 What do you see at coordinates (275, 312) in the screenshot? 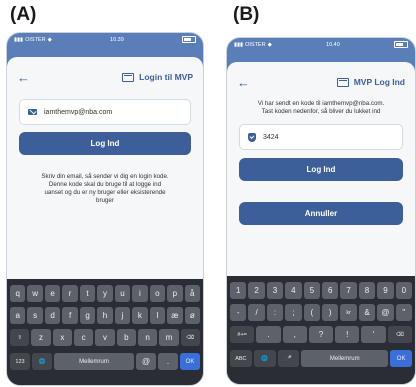
I see `keyboard-key: :` at bounding box center [275, 312].